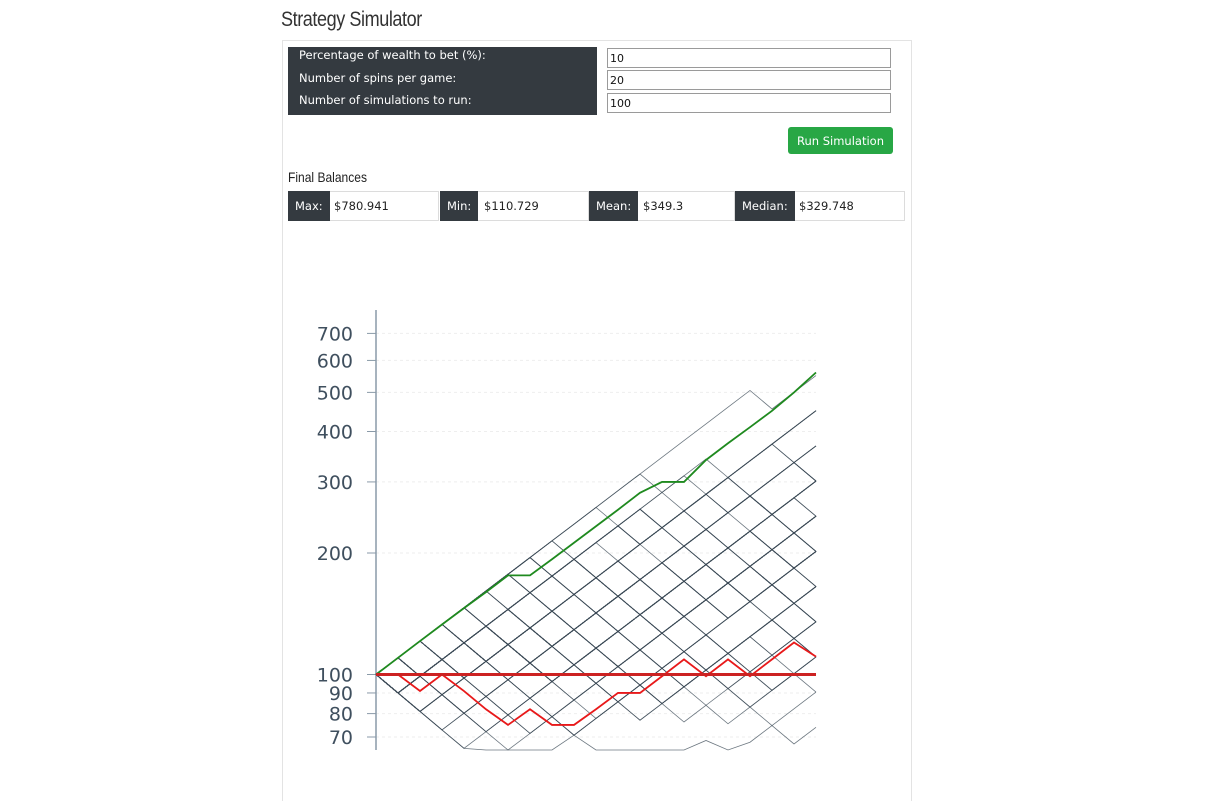  Describe the element at coordinates (459, 206) in the screenshot. I see `stat-min-label: Min:` at that location.